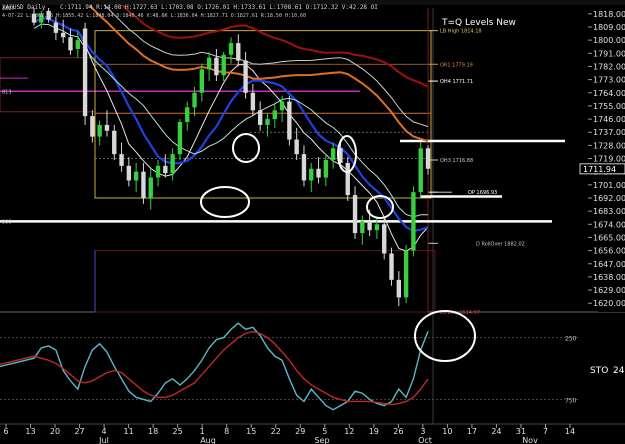 The image size is (625, 444). What do you see at coordinates (609, 198) in the screenshot?
I see `price-tick-label: 1692.00` at bounding box center [609, 198].